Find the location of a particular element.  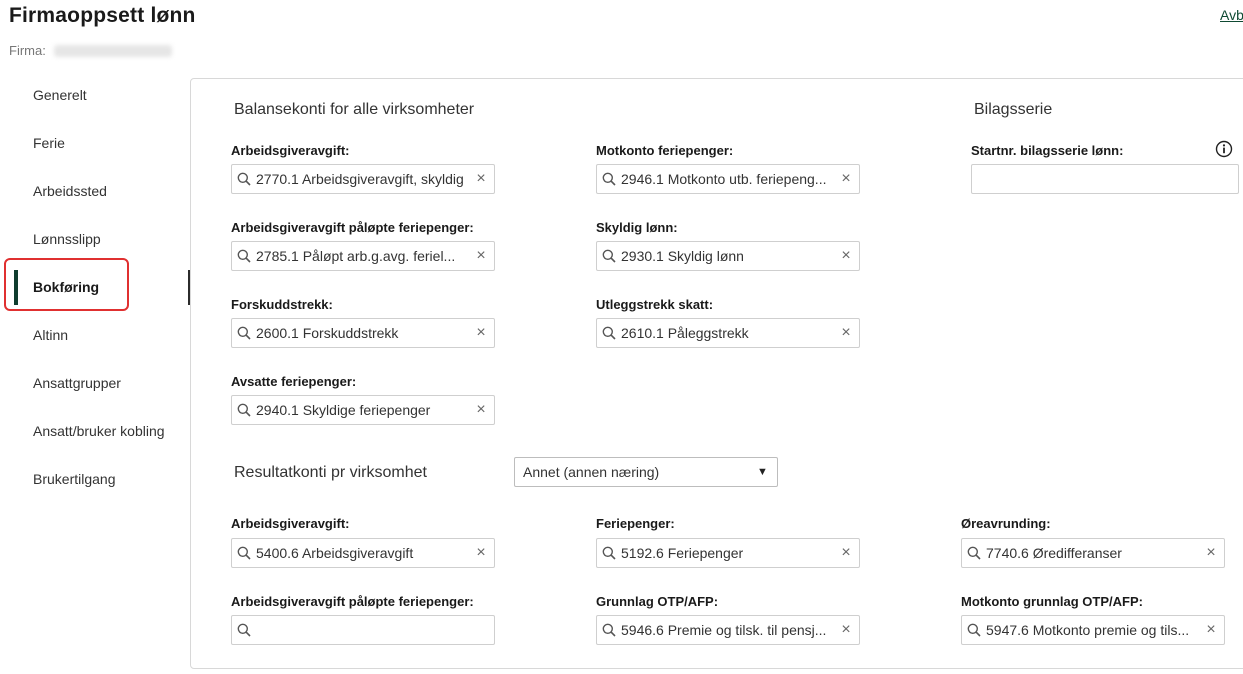

account-search-field: 2610.1 Påleggstrekk × is located at coordinates (728, 333).